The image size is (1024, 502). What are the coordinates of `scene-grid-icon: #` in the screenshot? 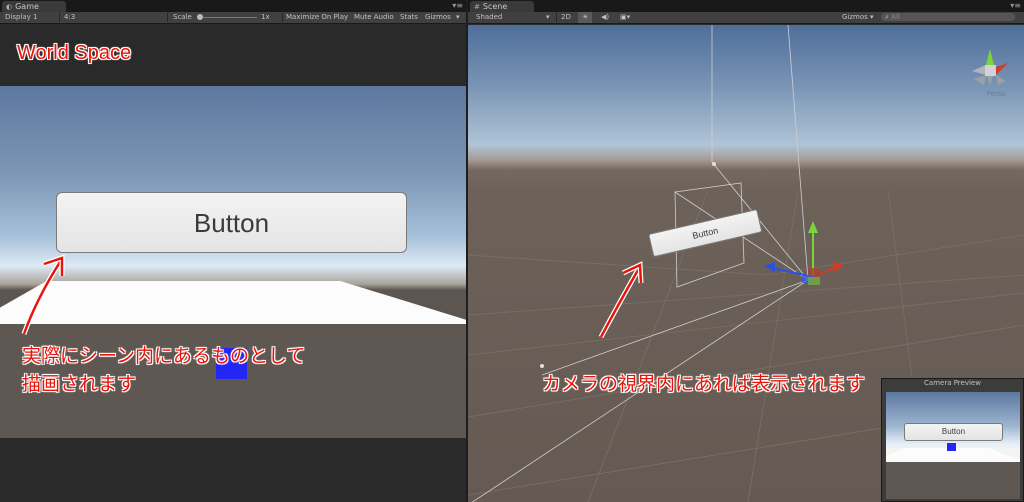 It's located at (477, 7).